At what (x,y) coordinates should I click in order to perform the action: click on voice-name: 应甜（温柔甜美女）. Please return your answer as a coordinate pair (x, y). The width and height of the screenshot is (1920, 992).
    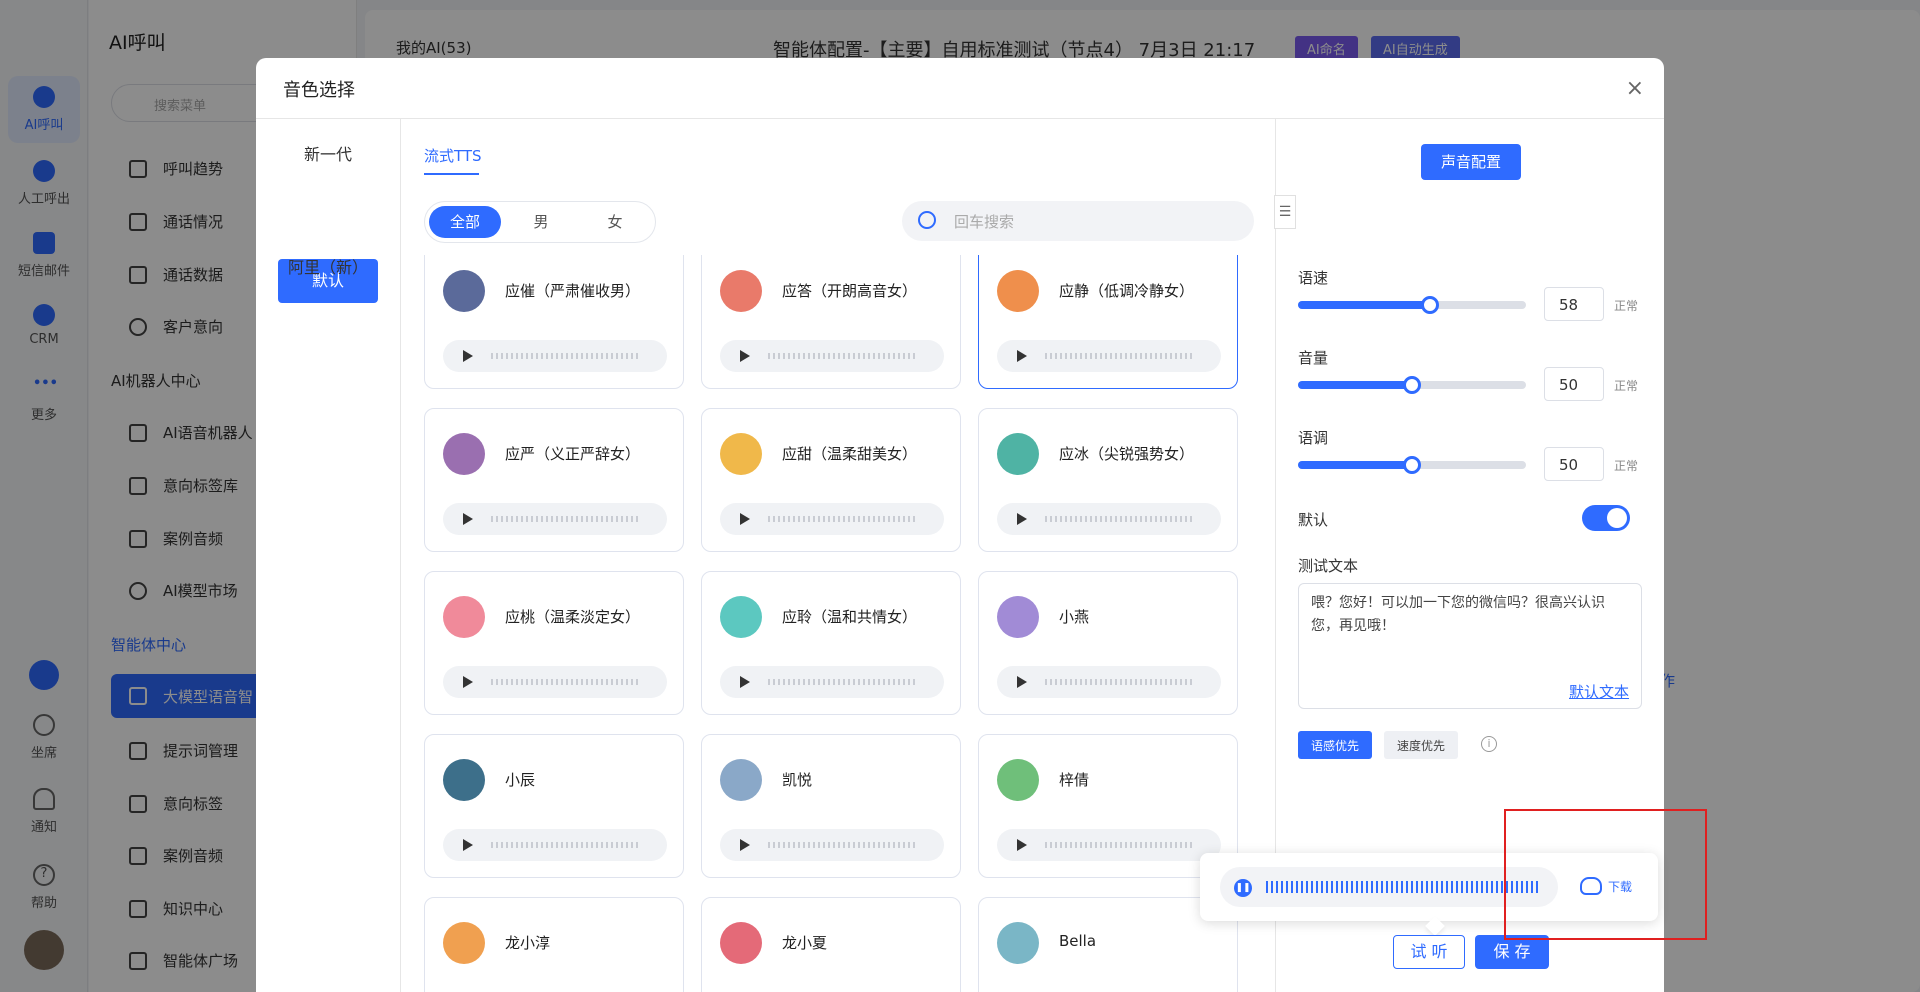
    Looking at the image, I should click on (850, 454).